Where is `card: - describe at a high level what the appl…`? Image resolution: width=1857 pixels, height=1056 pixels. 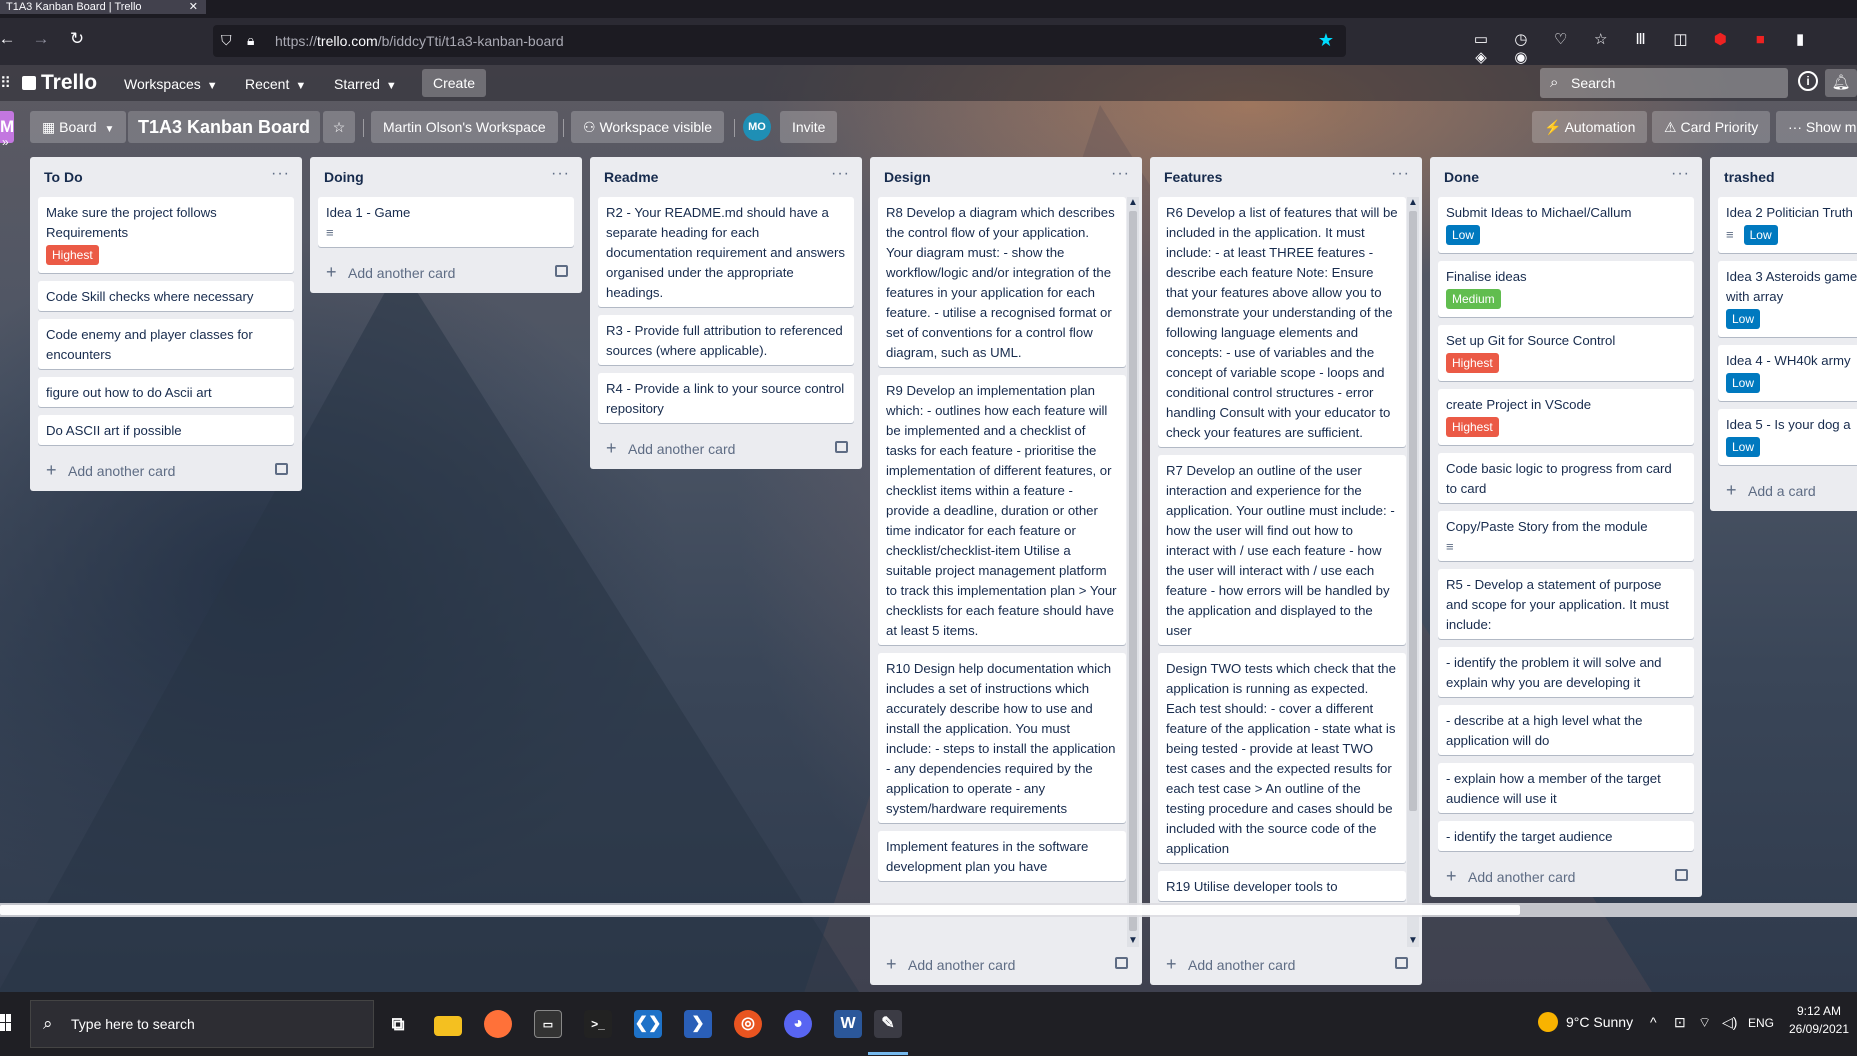
card: - describe at a high level what the appl… is located at coordinates (1566, 730).